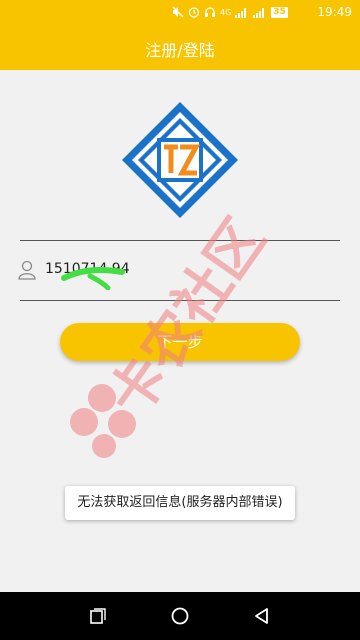 The width and height of the screenshot is (360, 640). What do you see at coordinates (262, 616) in the screenshot?
I see `back-icon` at bounding box center [262, 616].